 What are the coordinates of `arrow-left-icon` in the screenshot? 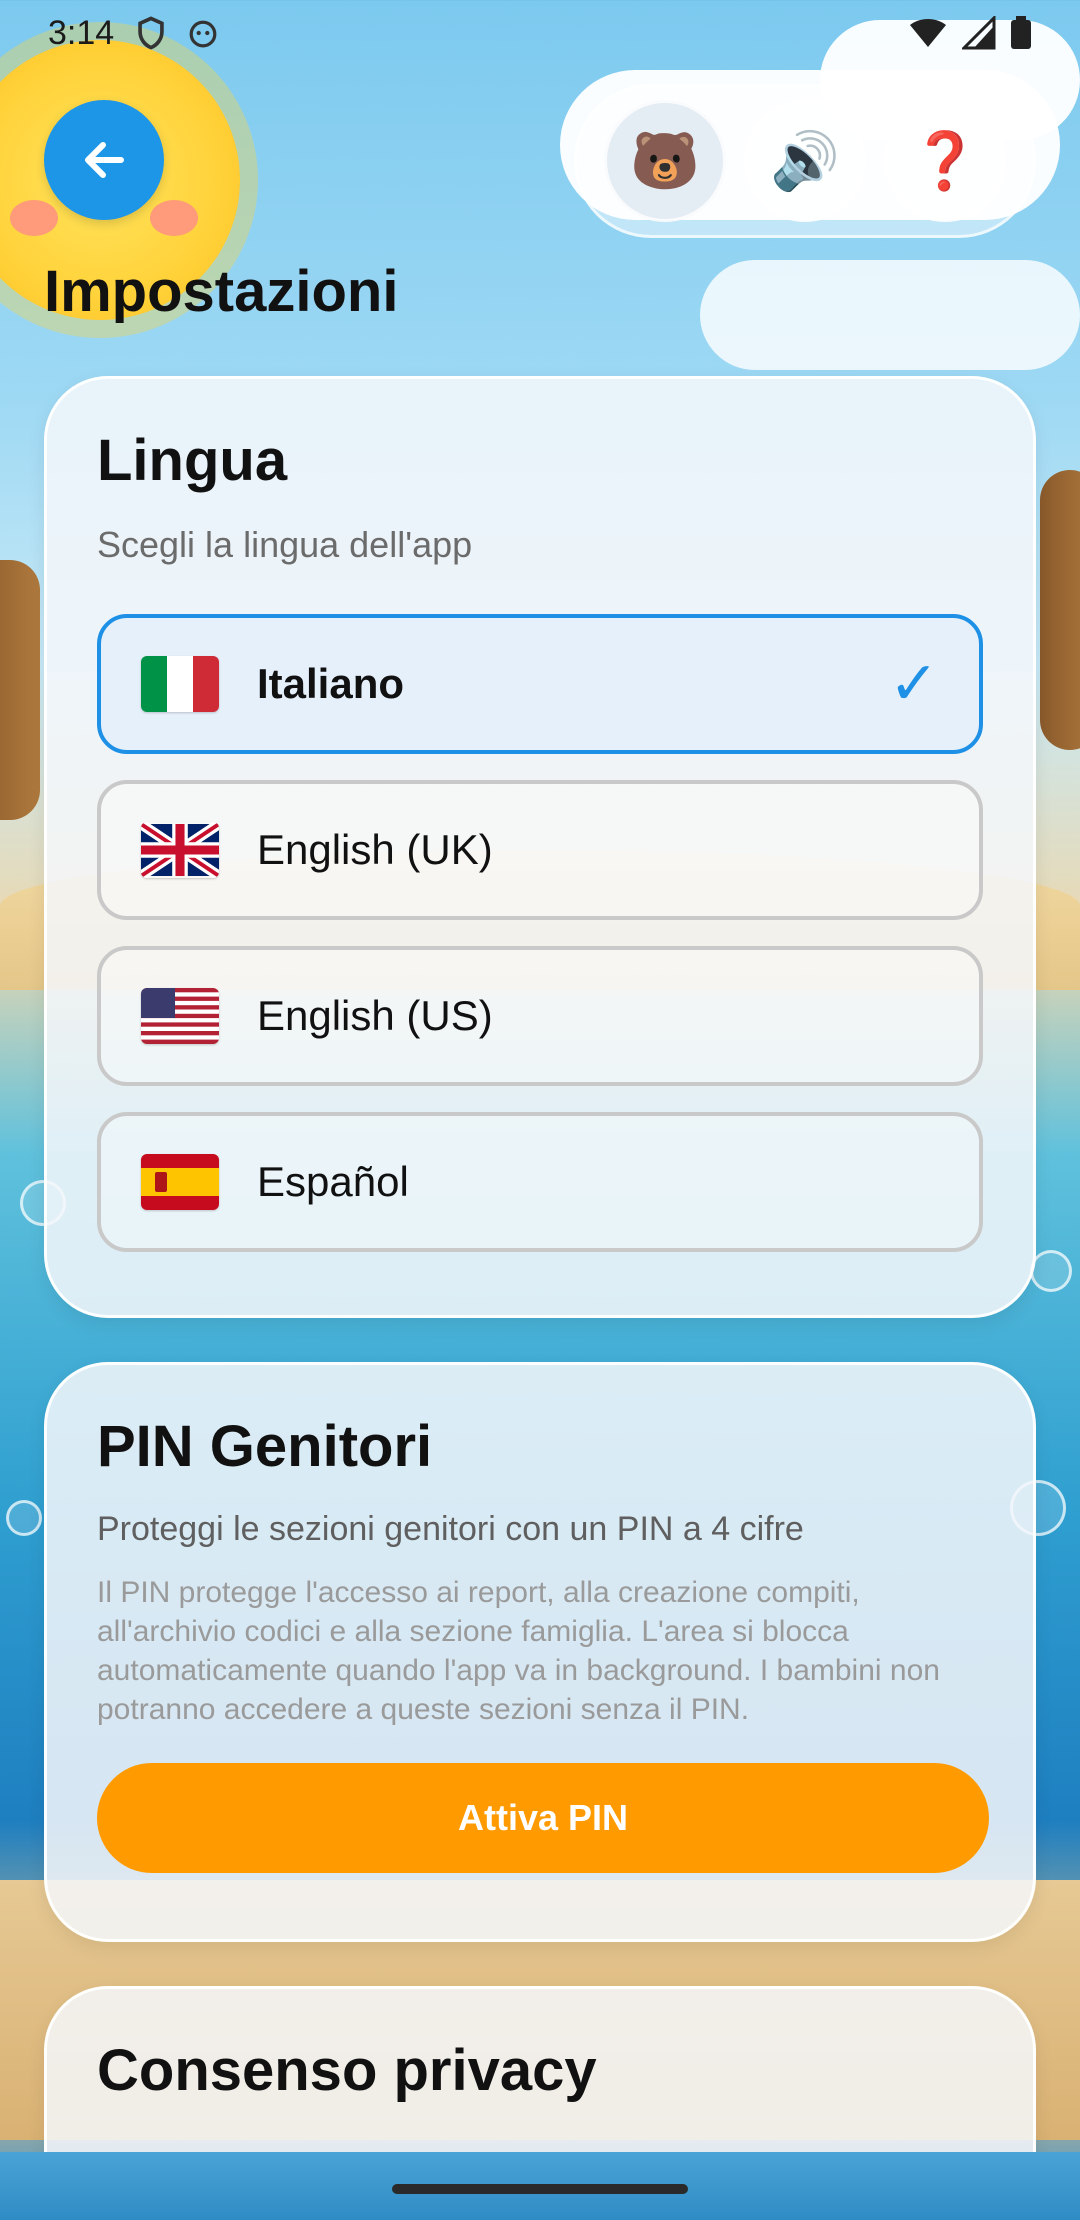 It's located at (104, 160).